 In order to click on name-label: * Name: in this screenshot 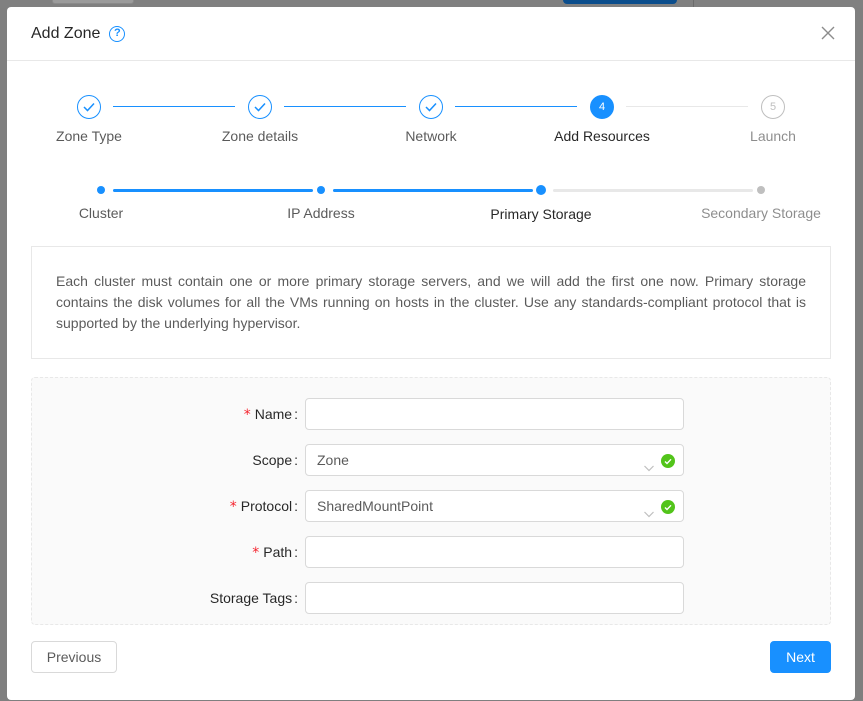, I will do `click(270, 414)`.